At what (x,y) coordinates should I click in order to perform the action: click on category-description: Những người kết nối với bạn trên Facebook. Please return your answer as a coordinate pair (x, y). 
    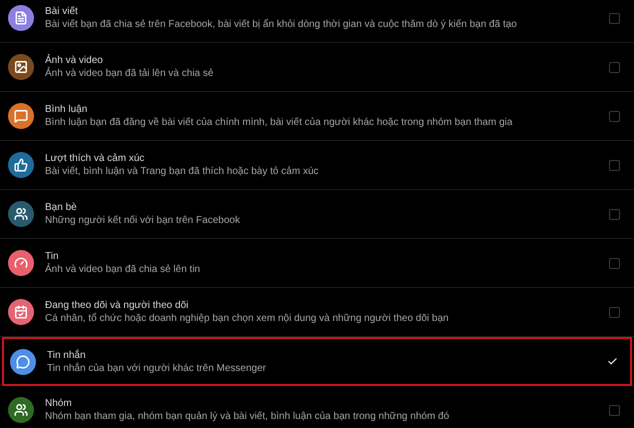
    Looking at the image, I should click on (143, 220).